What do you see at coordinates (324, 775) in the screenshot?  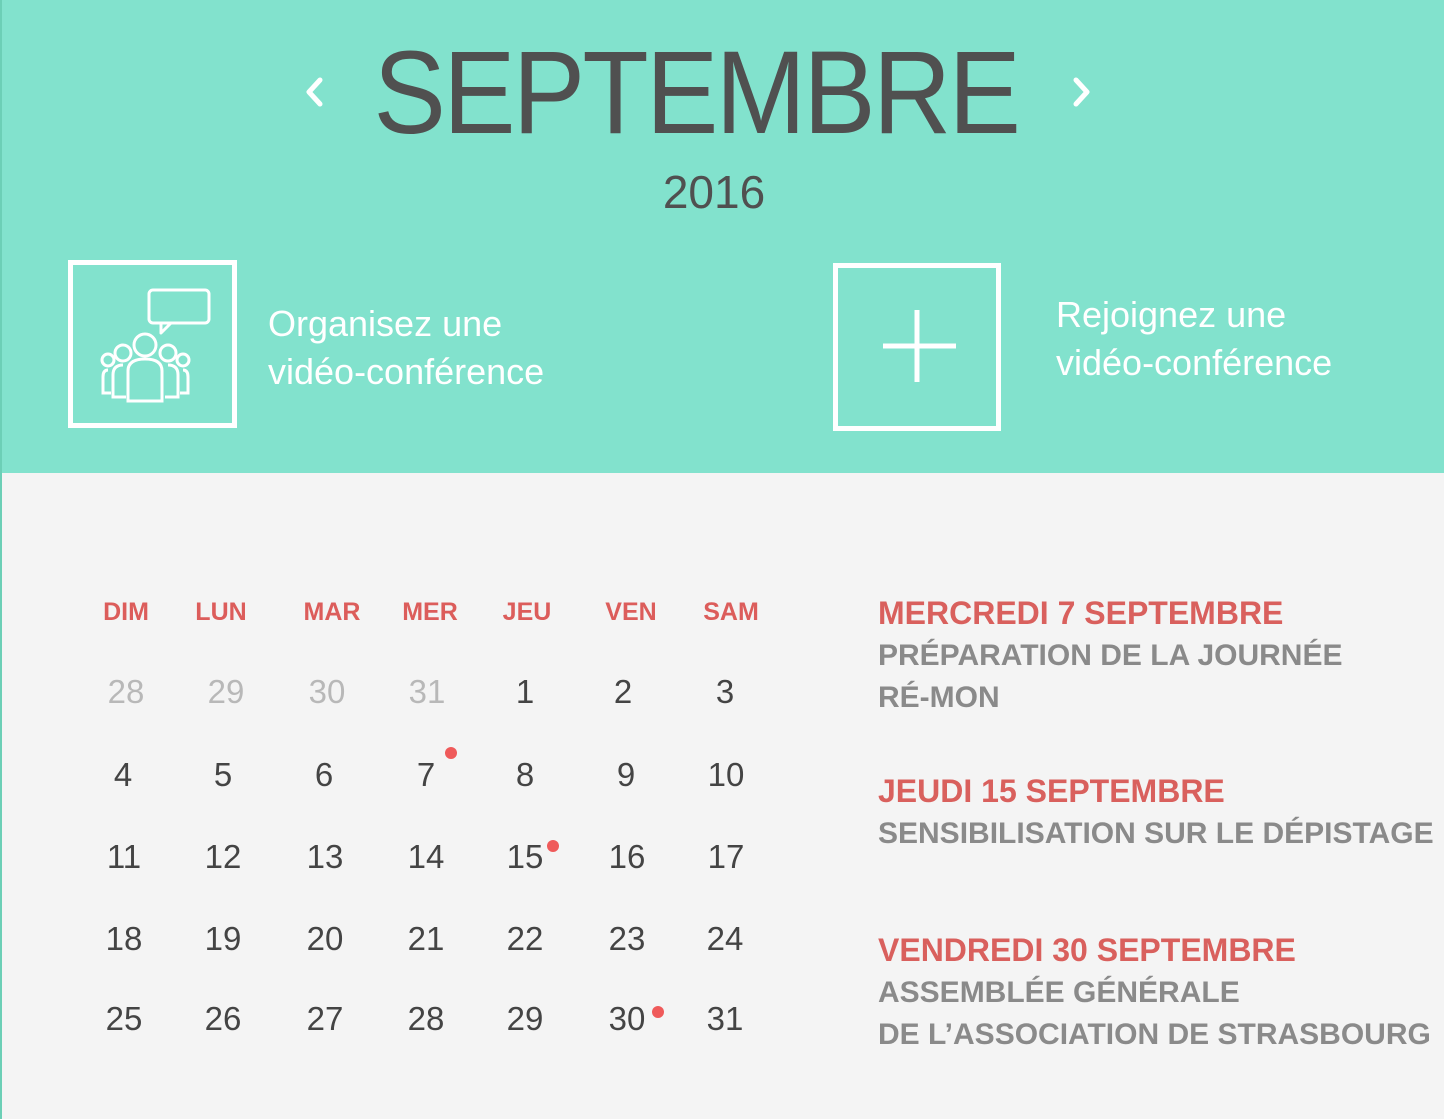 I see `calendar-day: 6` at bounding box center [324, 775].